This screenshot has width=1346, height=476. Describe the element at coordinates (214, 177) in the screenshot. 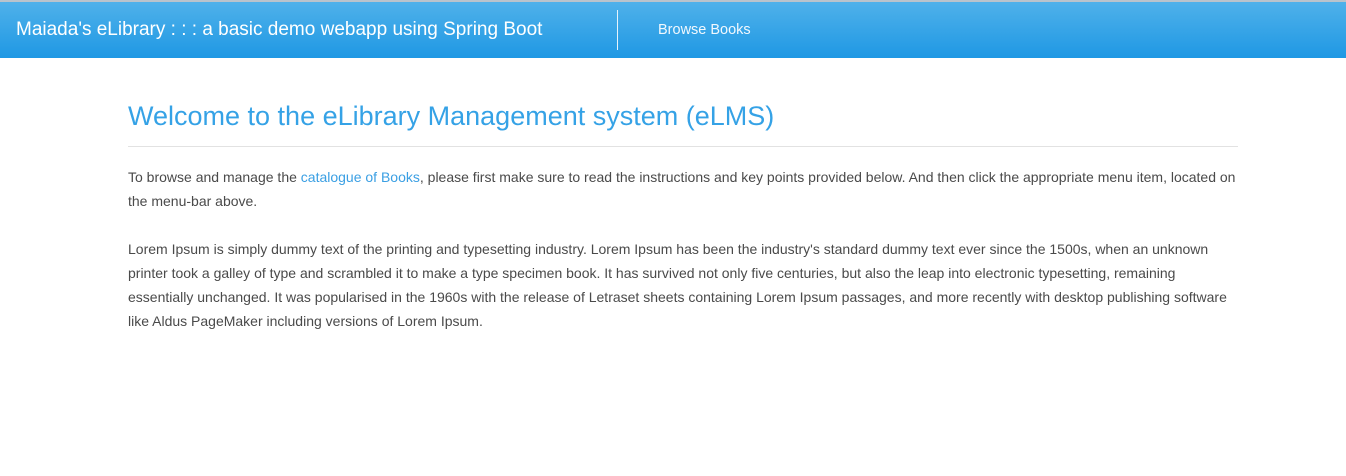

I see `intro-text-before: To browse and manage the` at that location.